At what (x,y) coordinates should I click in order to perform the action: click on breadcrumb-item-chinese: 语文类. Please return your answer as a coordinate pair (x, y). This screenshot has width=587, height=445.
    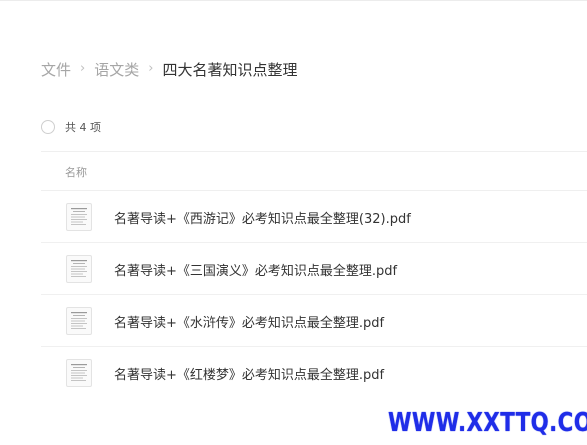
    Looking at the image, I should click on (116, 69).